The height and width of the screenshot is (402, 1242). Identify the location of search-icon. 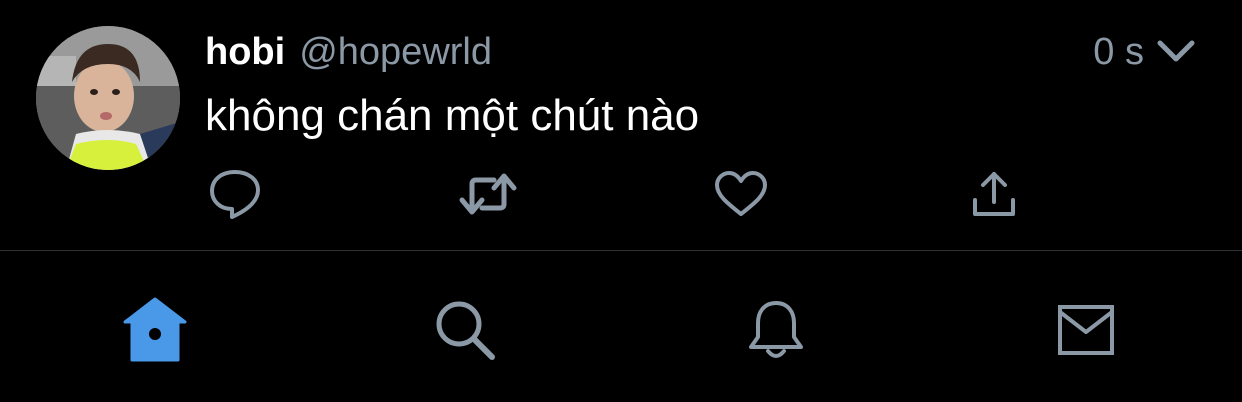
(465, 332).